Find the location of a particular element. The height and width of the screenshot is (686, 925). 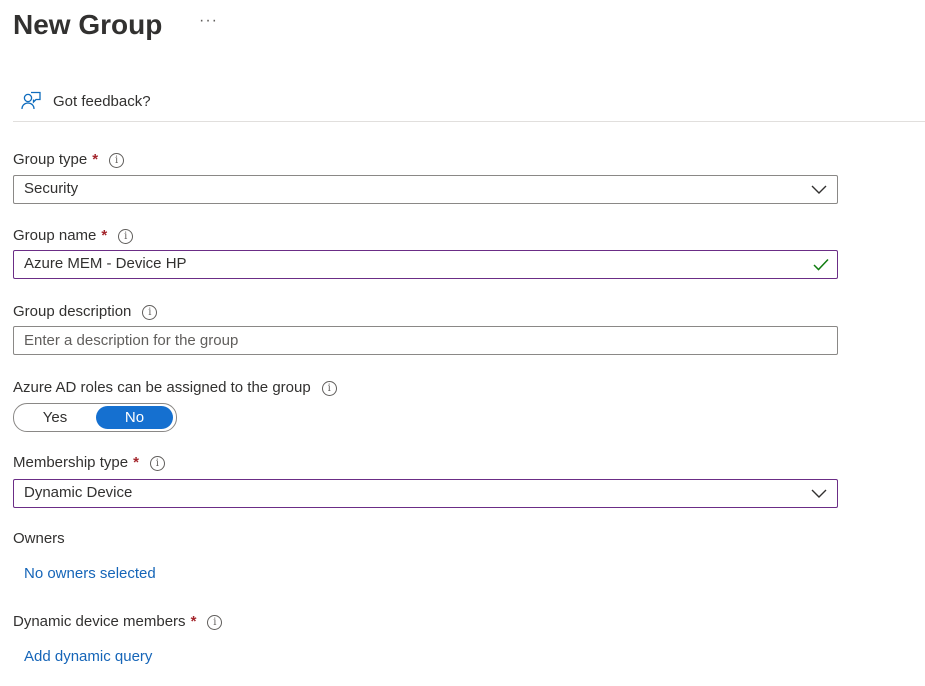

feedback-icon is located at coordinates (31, 100).